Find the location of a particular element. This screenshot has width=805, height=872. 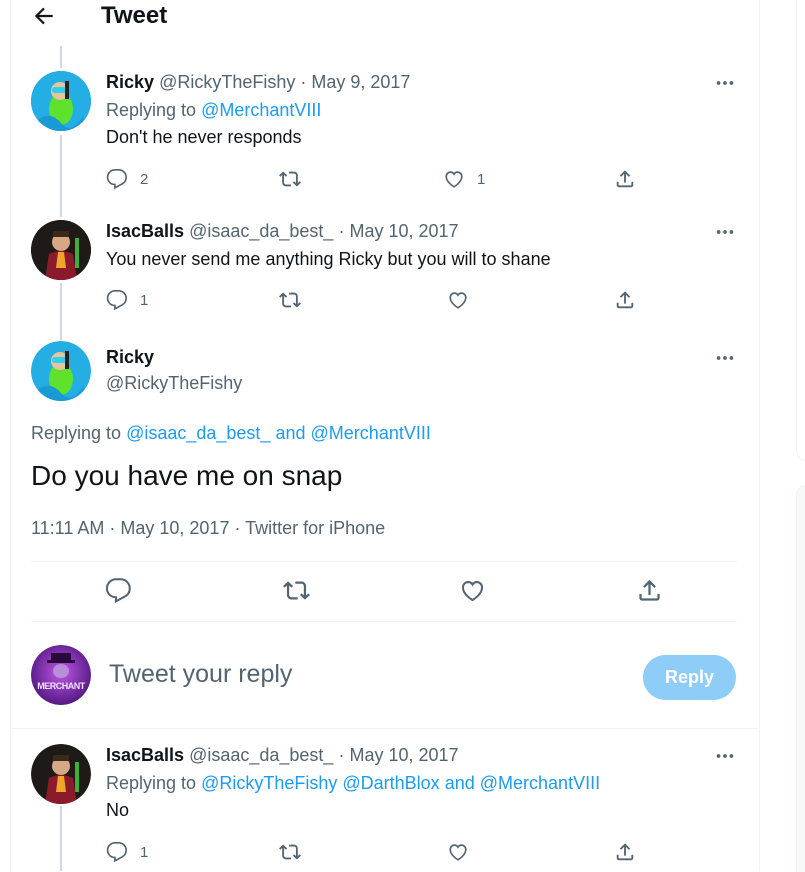

right-sidebar-card is located at coordinates (800, 230).